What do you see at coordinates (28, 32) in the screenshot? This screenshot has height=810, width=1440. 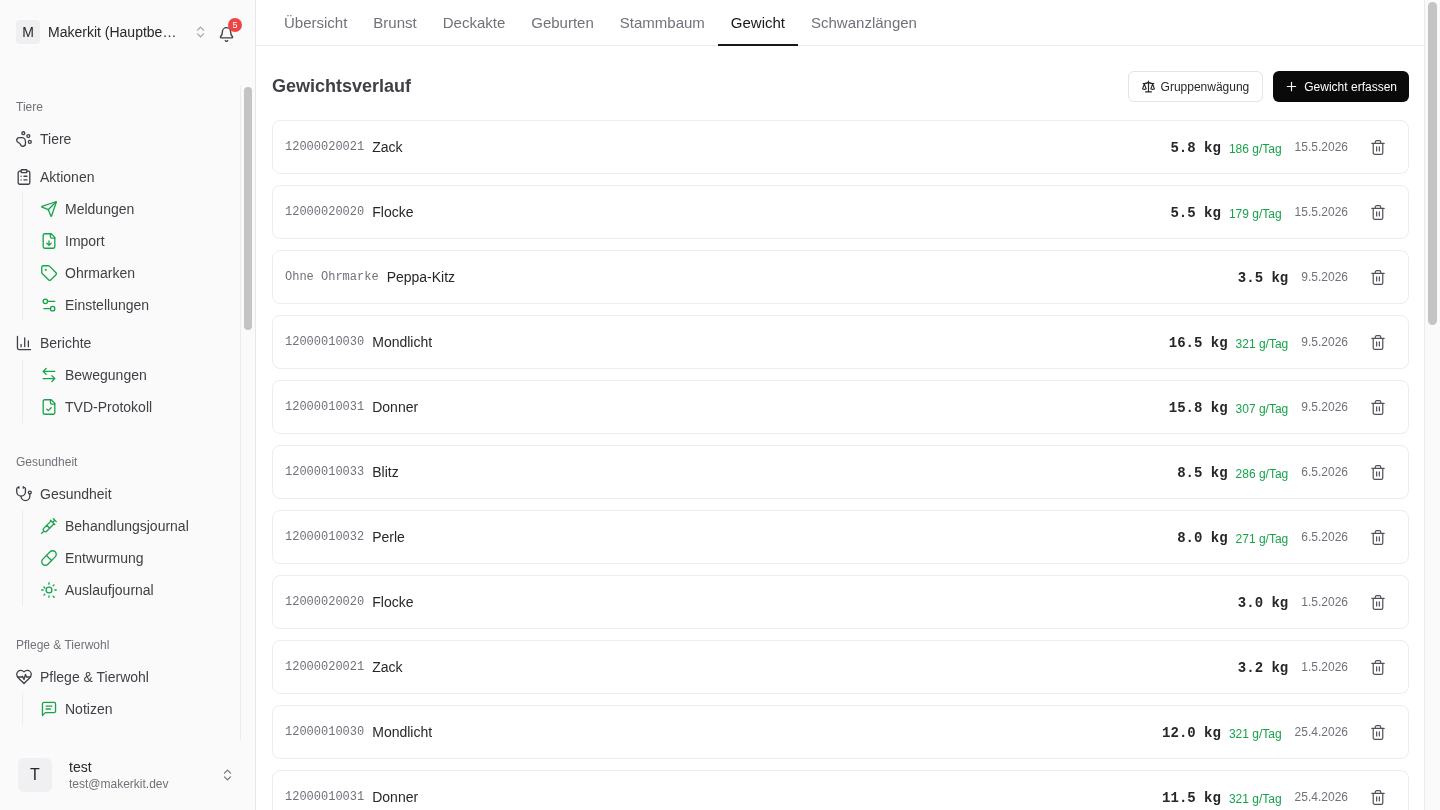 I see `account-avatar: M` at bounding box center [28, 32].